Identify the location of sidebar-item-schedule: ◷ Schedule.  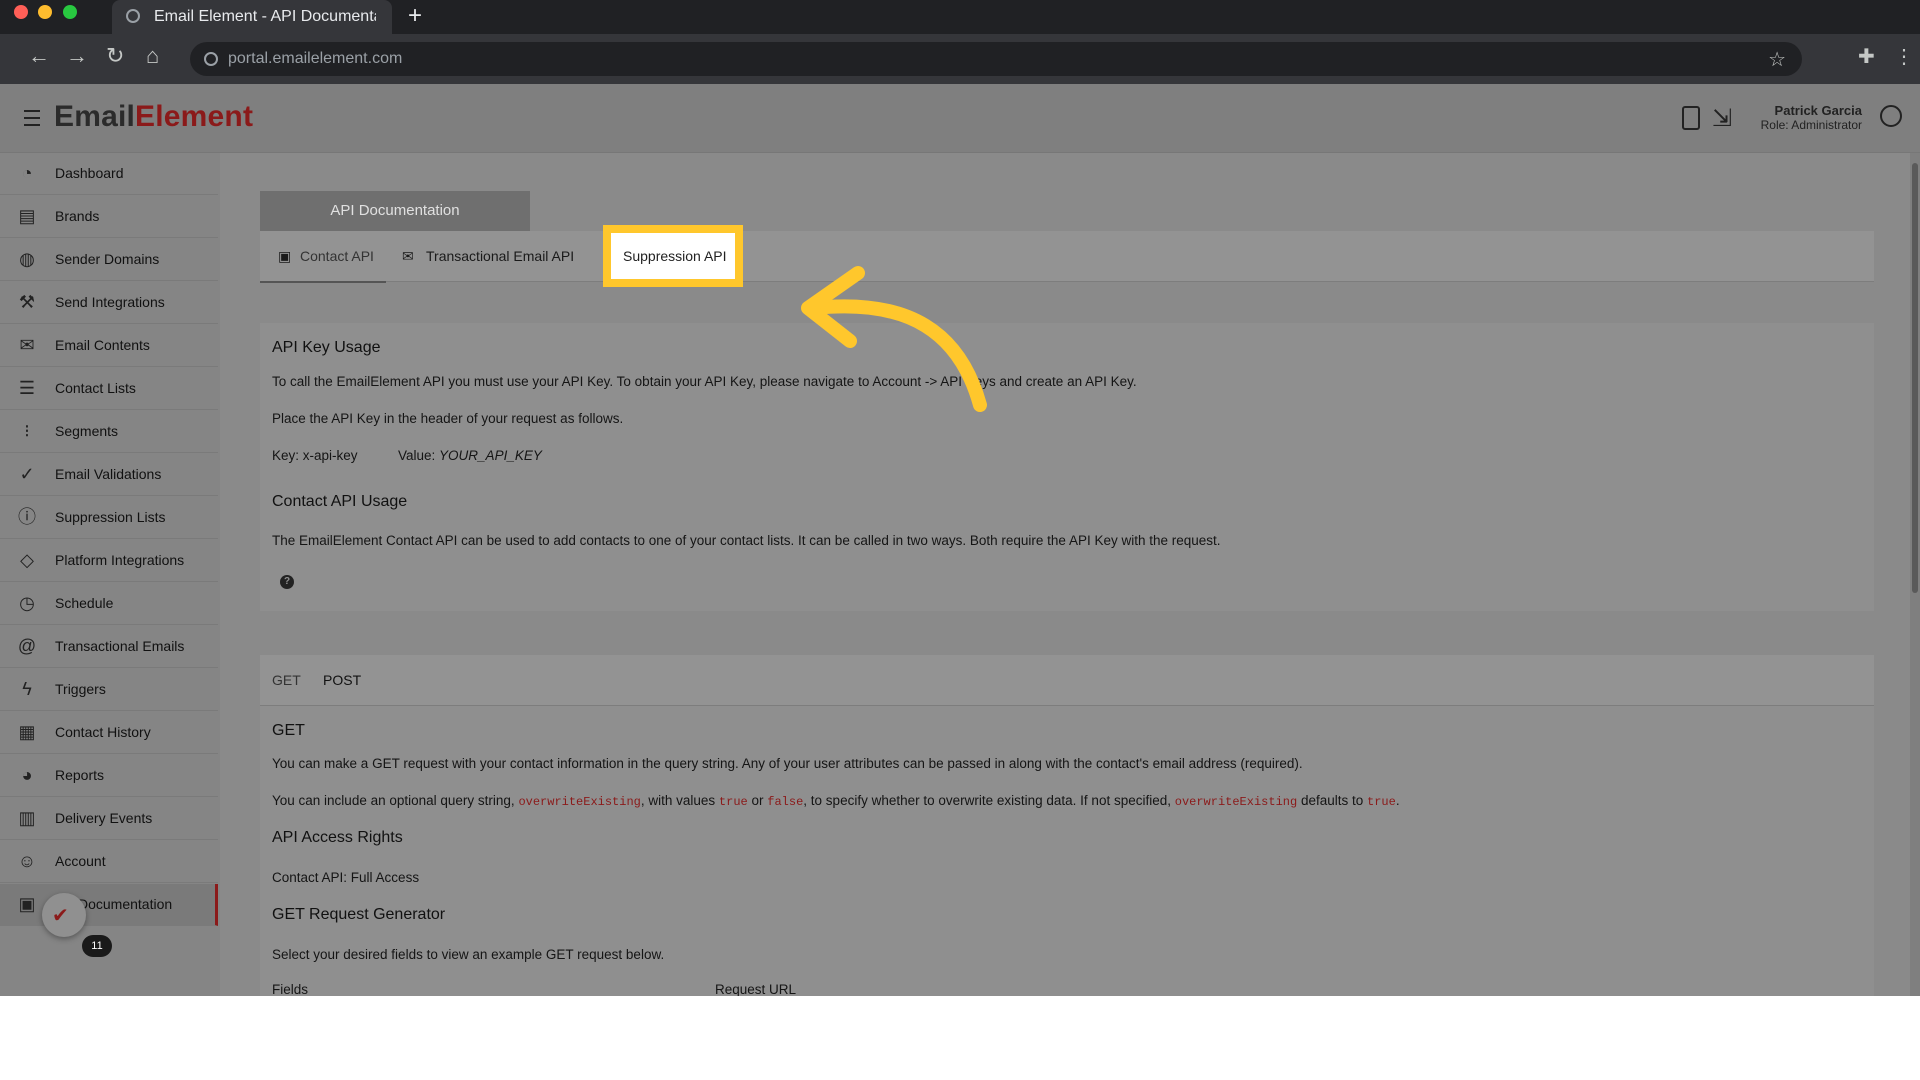
(109, 604).